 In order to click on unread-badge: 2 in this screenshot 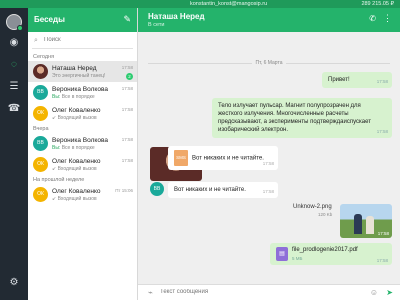, I will do `click(129, 76)`.